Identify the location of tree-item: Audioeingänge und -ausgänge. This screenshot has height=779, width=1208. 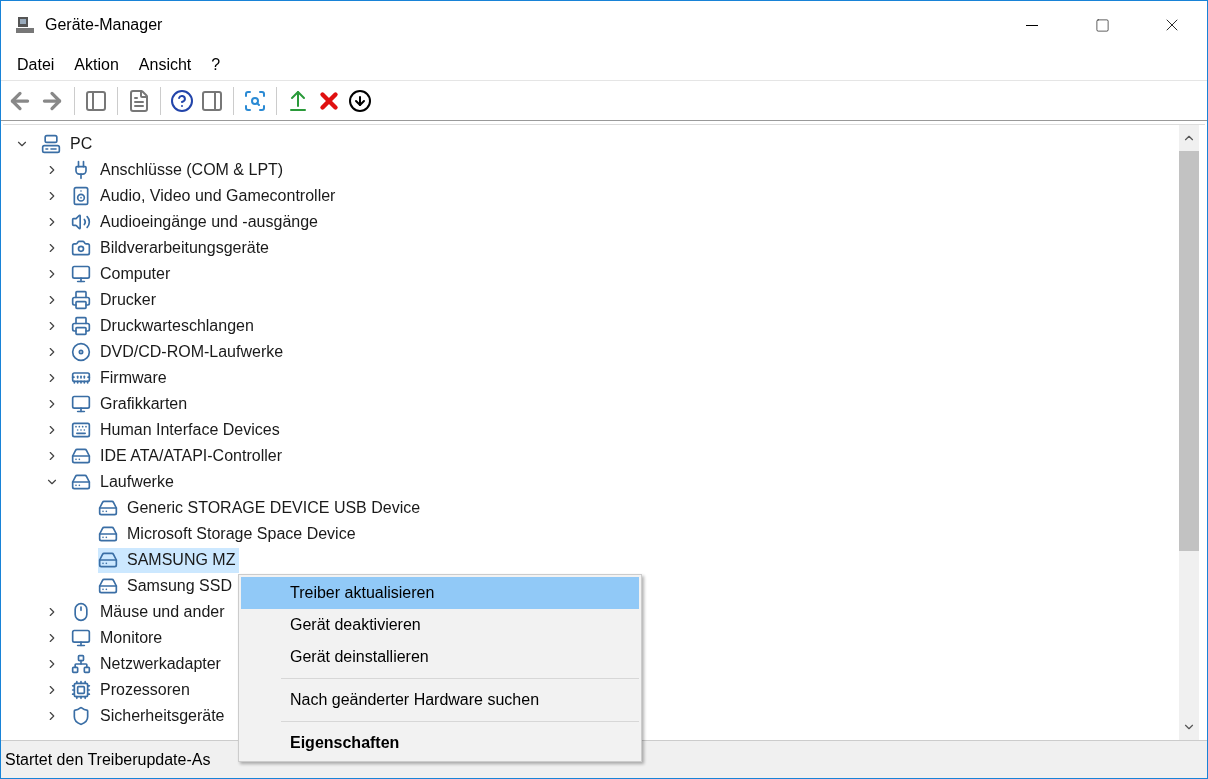
(196, 222).